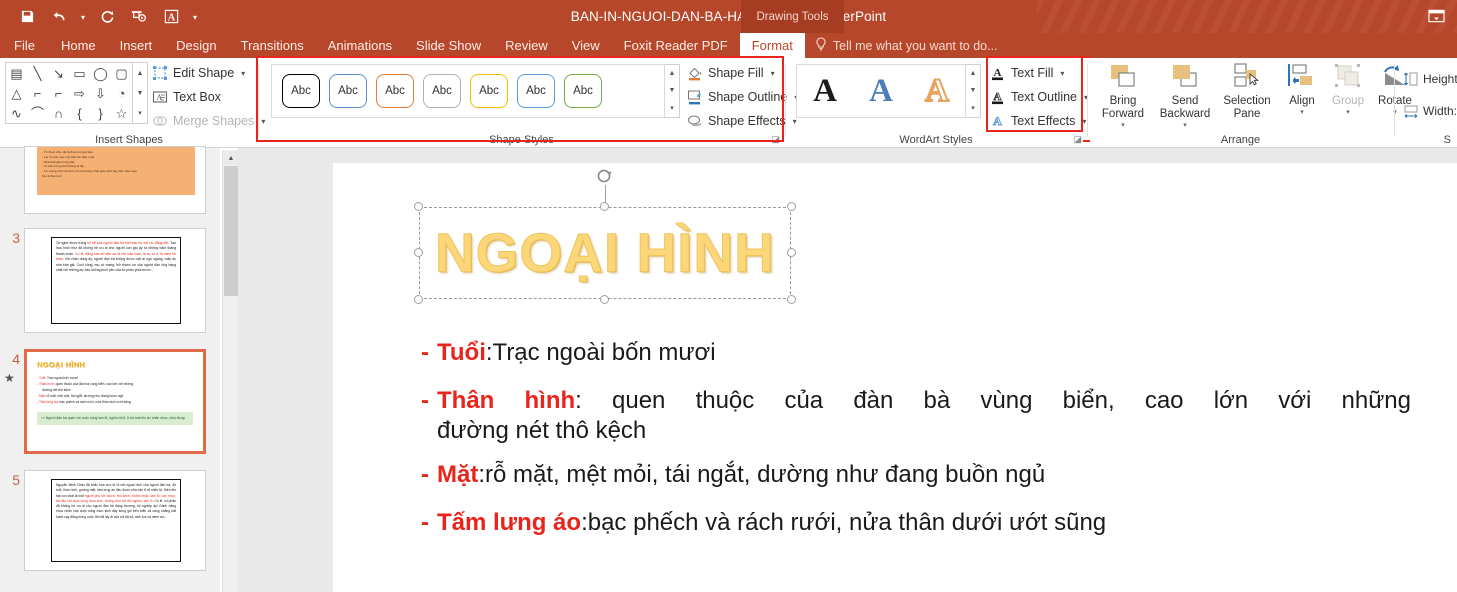 The height and width of the screenshot is (592, 1457). Describe the element at coordinates (586, 45) in the screenshot. I see `tab-view: View` at that location.